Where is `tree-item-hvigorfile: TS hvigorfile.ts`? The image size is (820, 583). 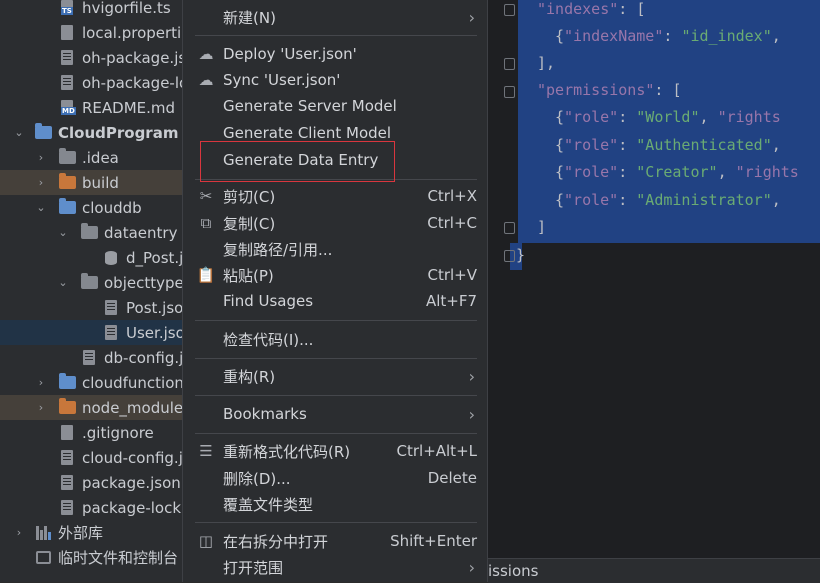
tree-item-hvigorfile: TS hvigorfile.ts is located at coordinates (91, 10).